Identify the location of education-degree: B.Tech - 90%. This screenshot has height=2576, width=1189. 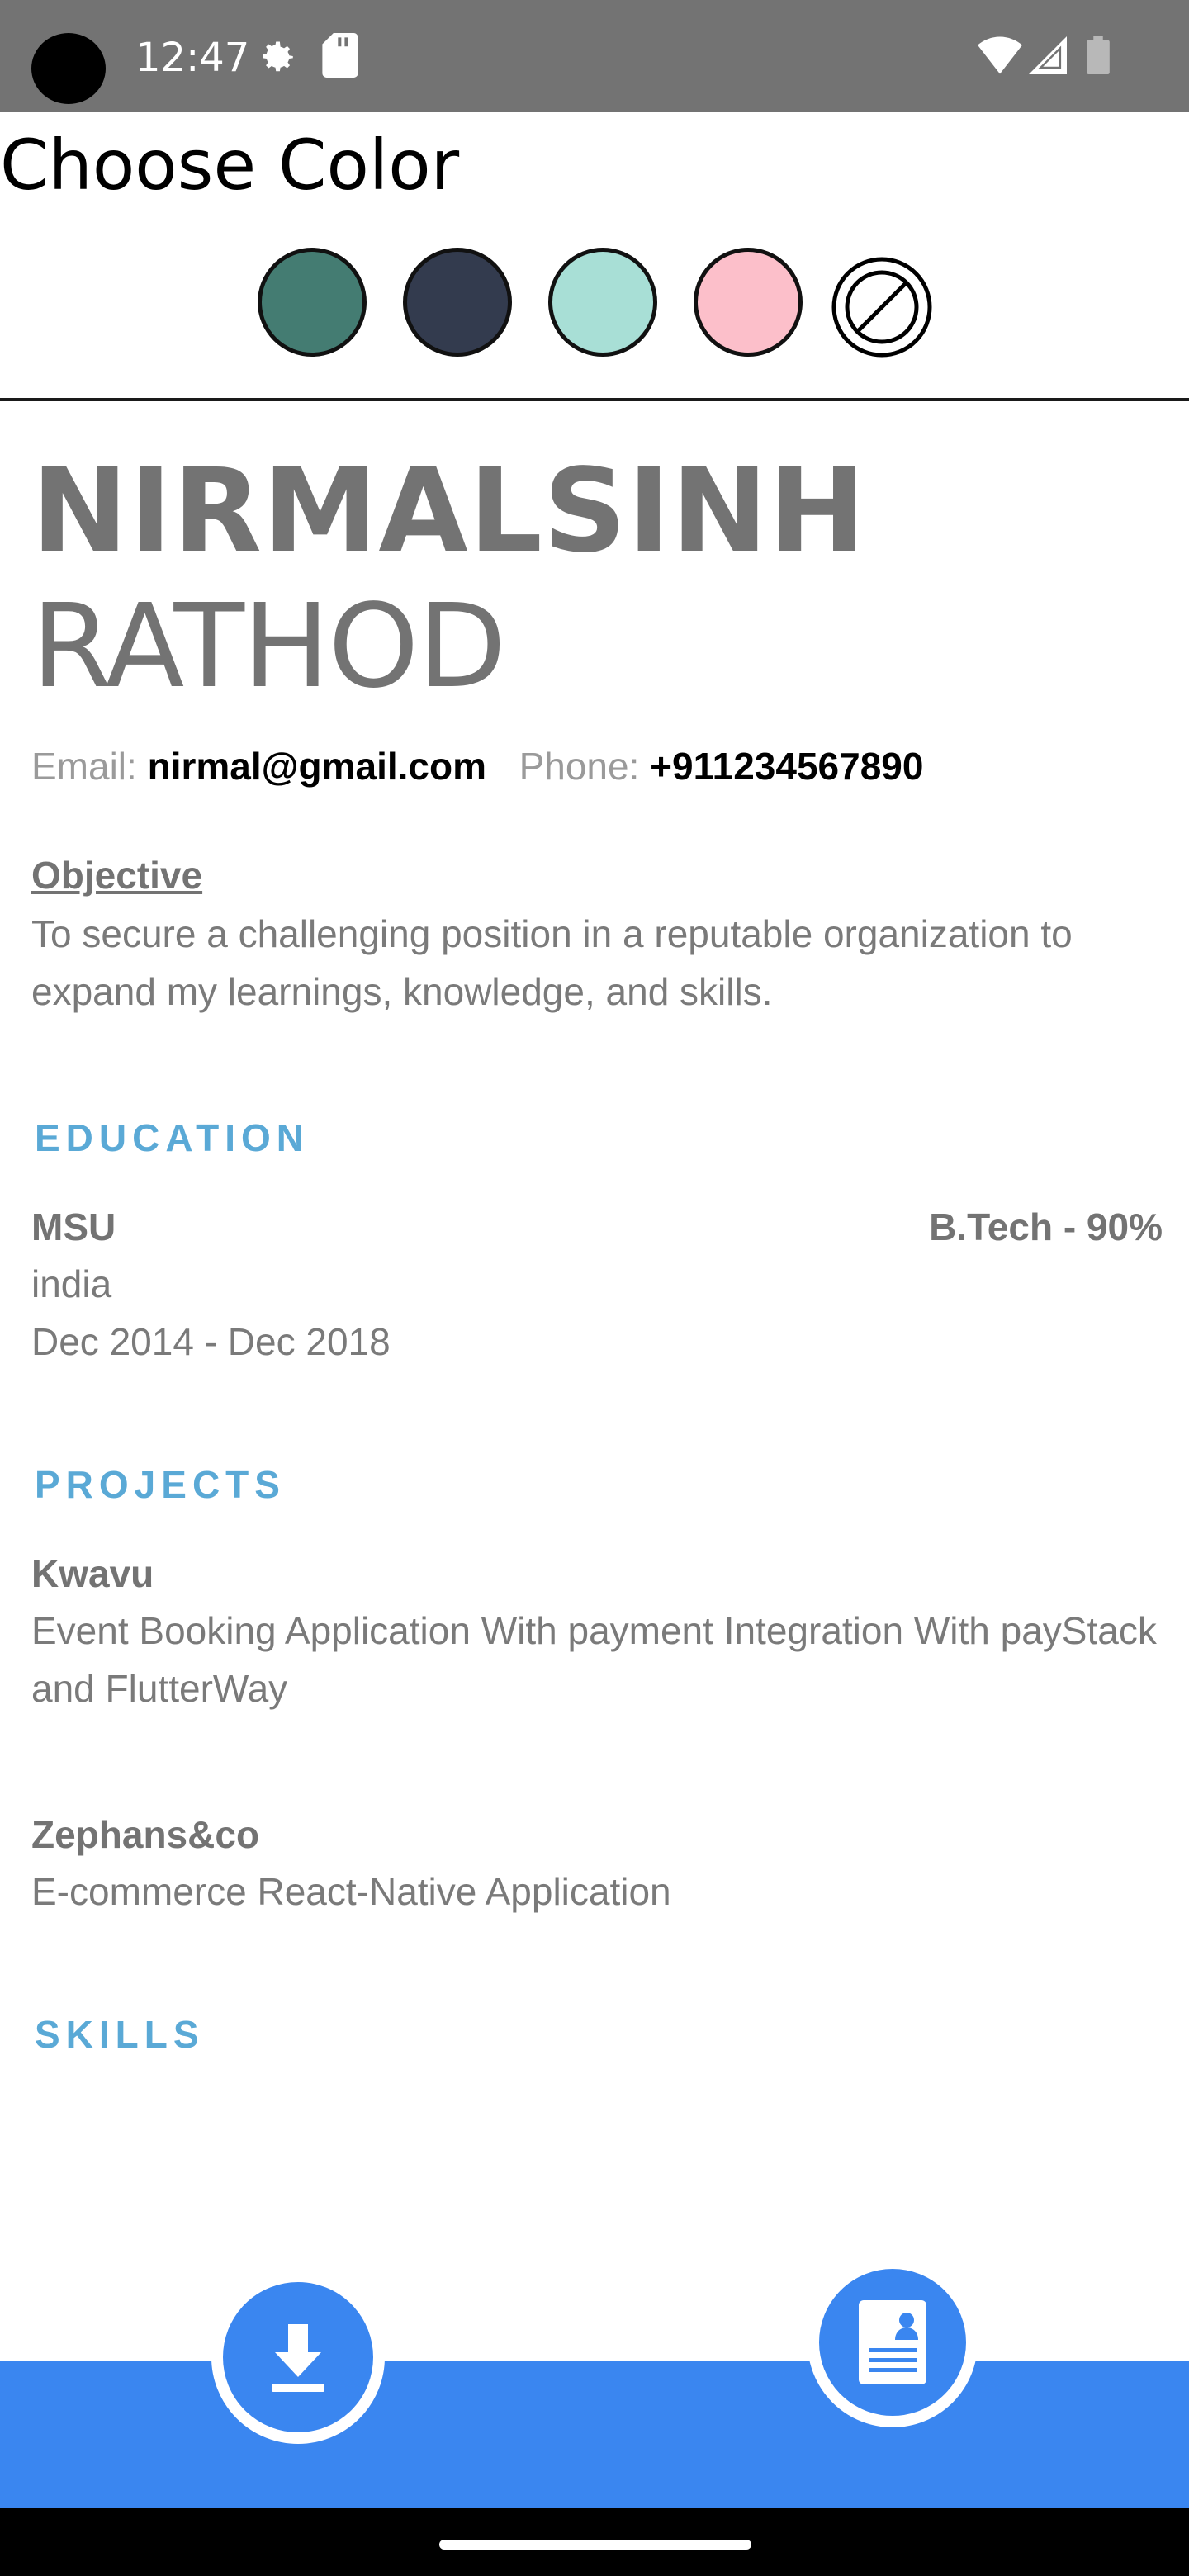
(1046, 1226).